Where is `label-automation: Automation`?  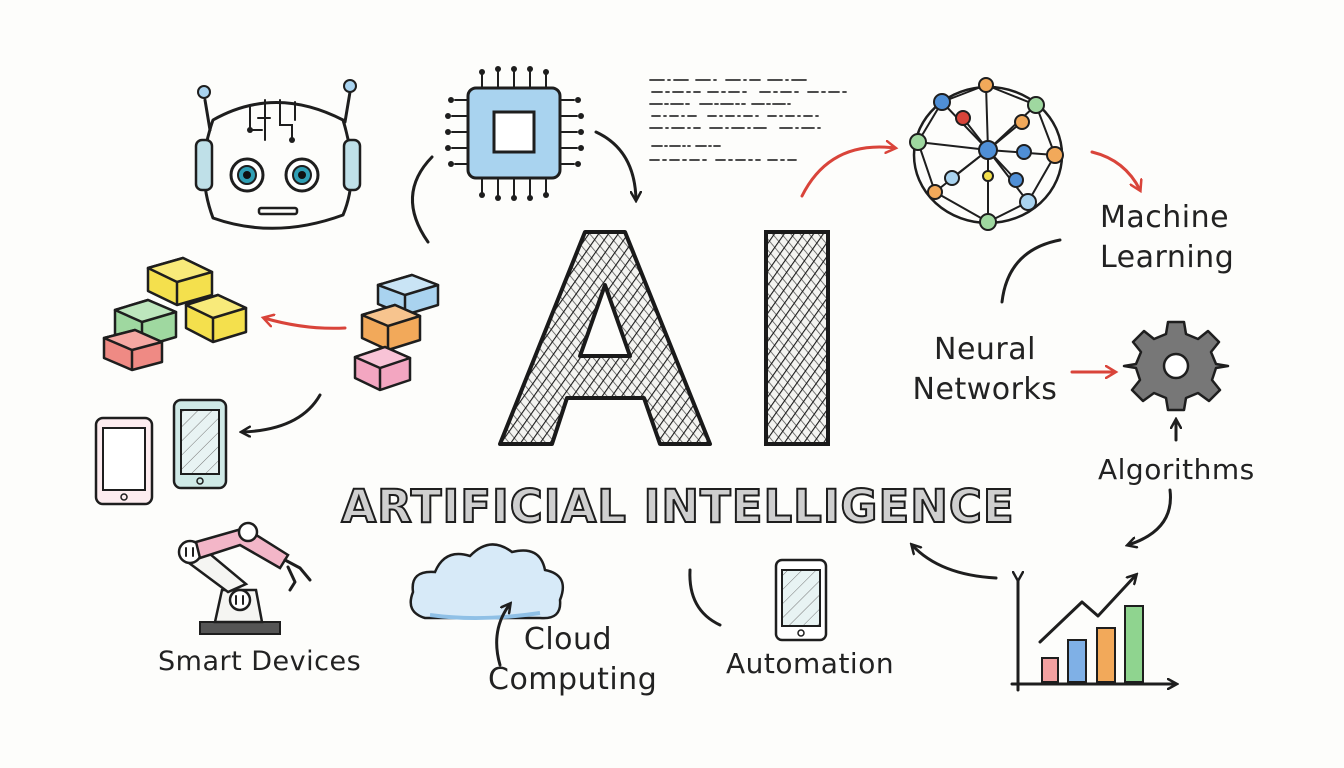
label-automation: Automation is located at coordinates (810, 663).